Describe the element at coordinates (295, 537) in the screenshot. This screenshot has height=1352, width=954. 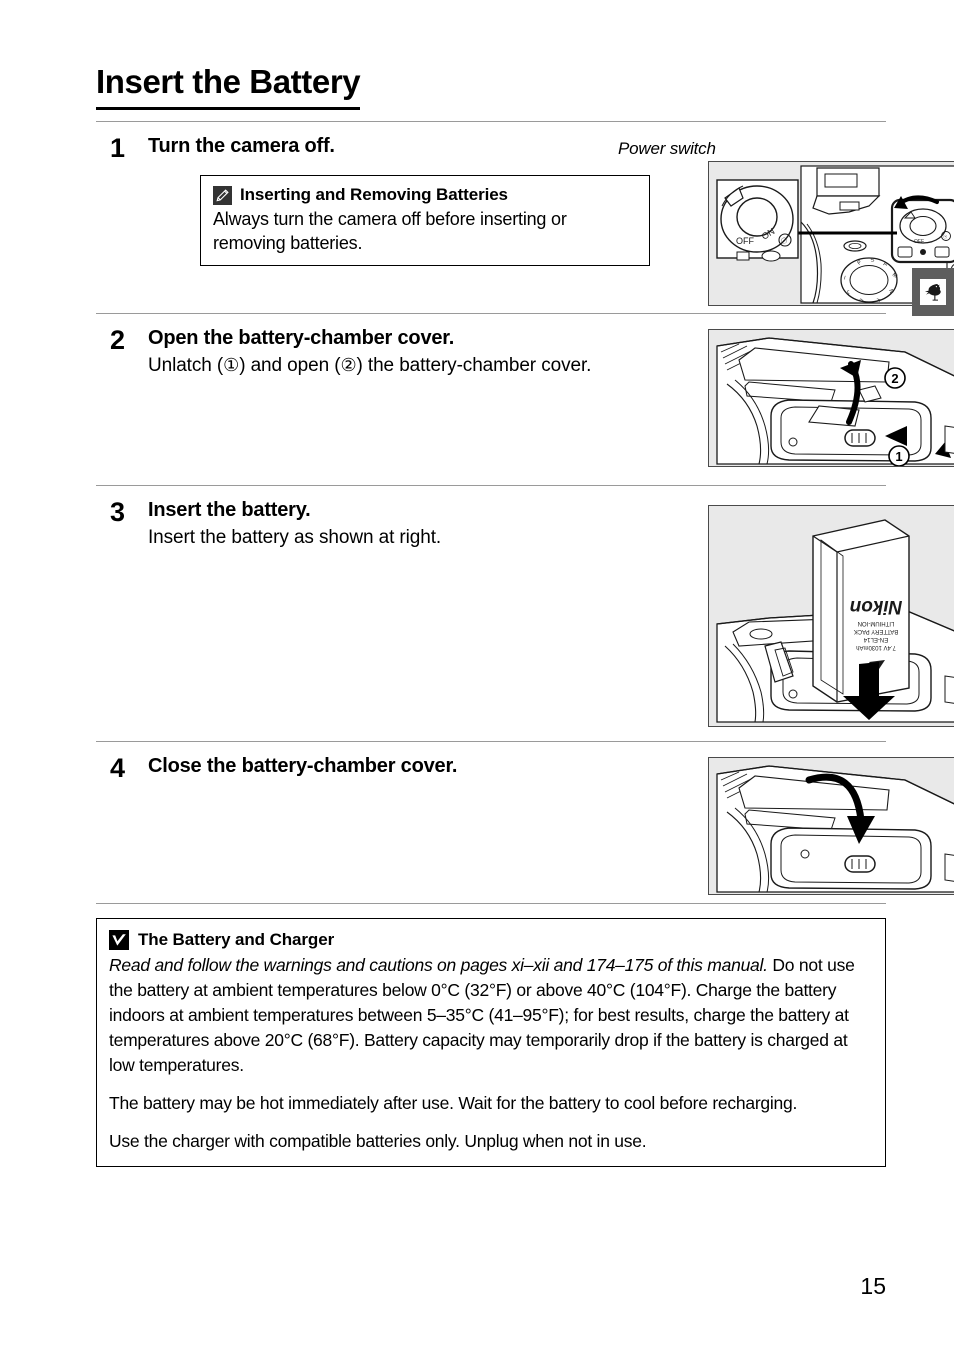
I see `step-3-text: Insert the battery as shown at right.` at that location.